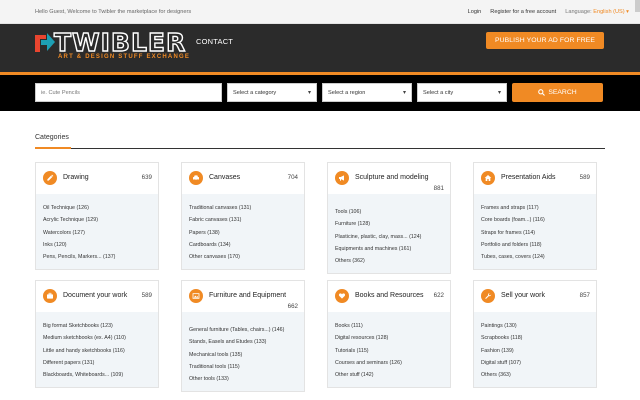 The width and height of the screenshot is (640, 400). Describe the element at coordinates (389, 261) in the screenshot. I see `subcategory-link: Others (362)` at that location.